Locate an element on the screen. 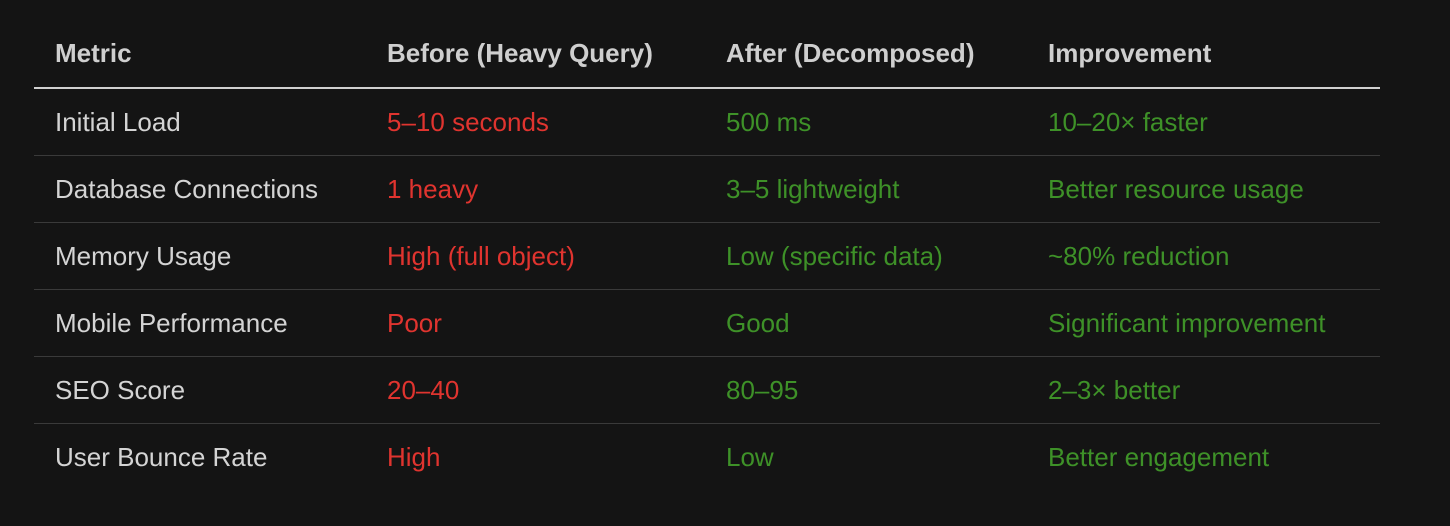 This screenshot has height=526, width=1450. metric-cell: Mobile Performance is located at coordinates (200, 323).